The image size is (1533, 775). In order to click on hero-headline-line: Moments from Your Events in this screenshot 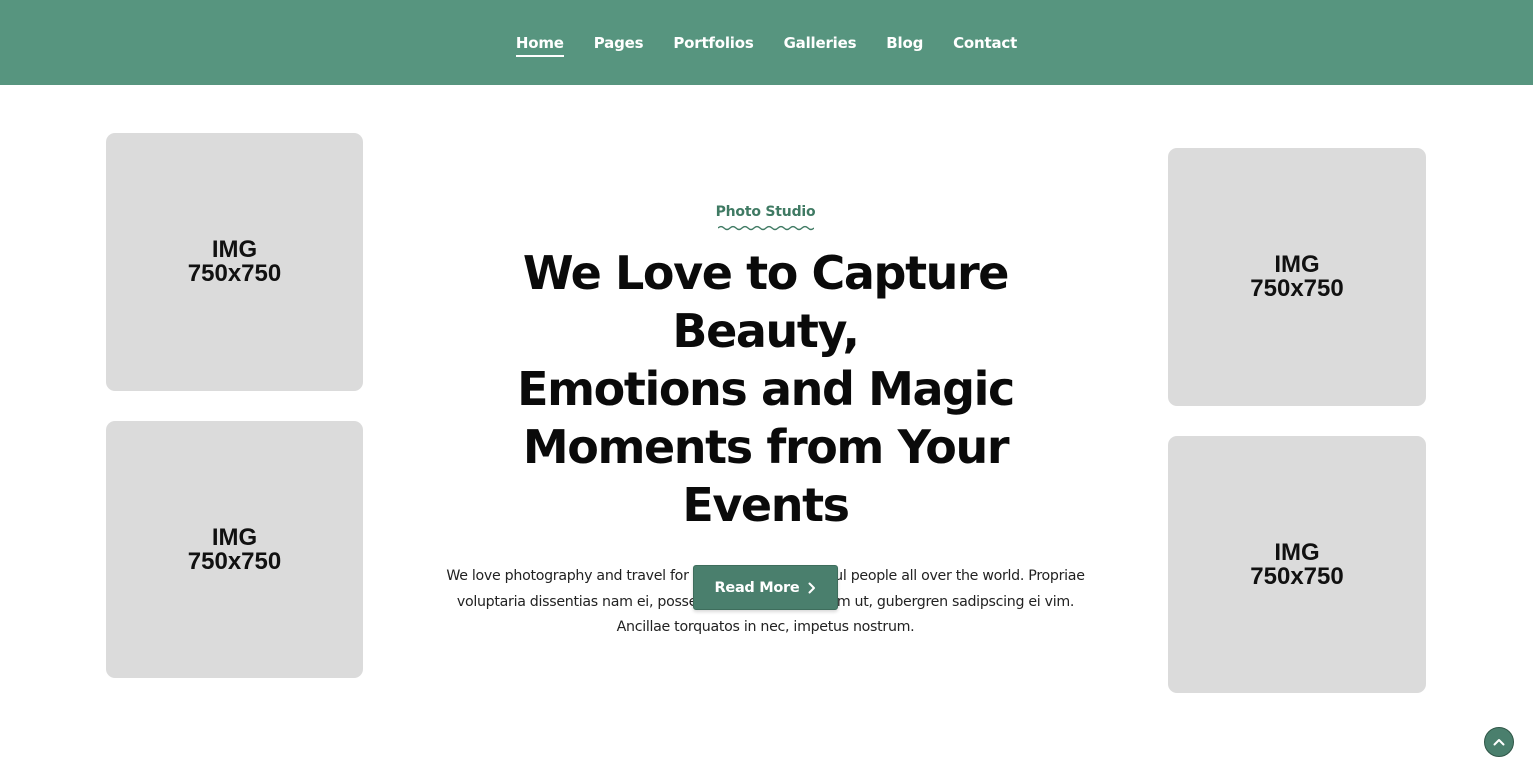, I will do `click(766, 476)`.